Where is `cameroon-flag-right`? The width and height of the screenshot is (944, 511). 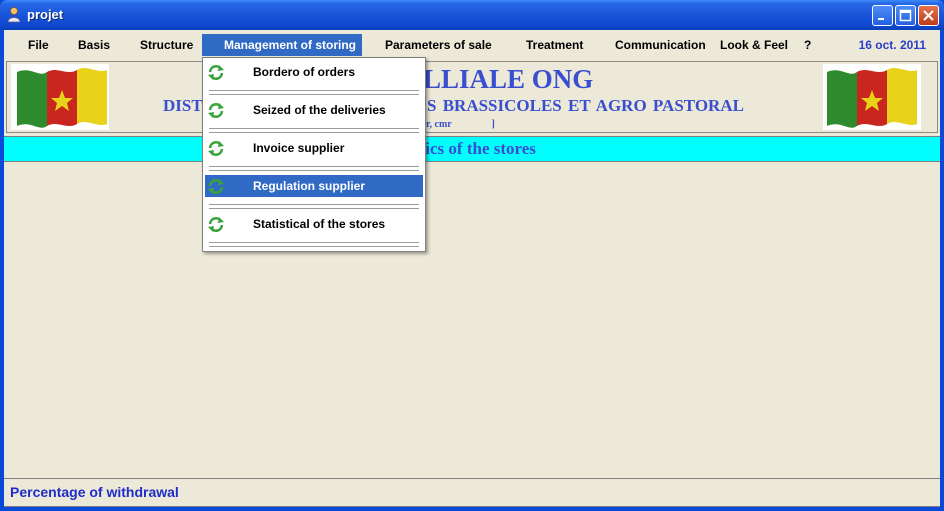 cameroon-flag-right is located at coordinates (872, 97).